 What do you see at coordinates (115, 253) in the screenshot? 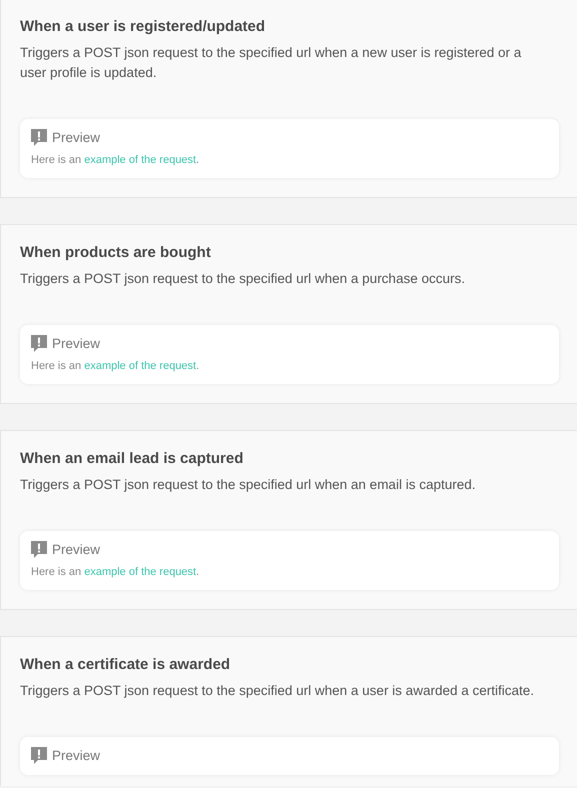
I see `section-title: When products are bought` at bounding box center [115, 253].